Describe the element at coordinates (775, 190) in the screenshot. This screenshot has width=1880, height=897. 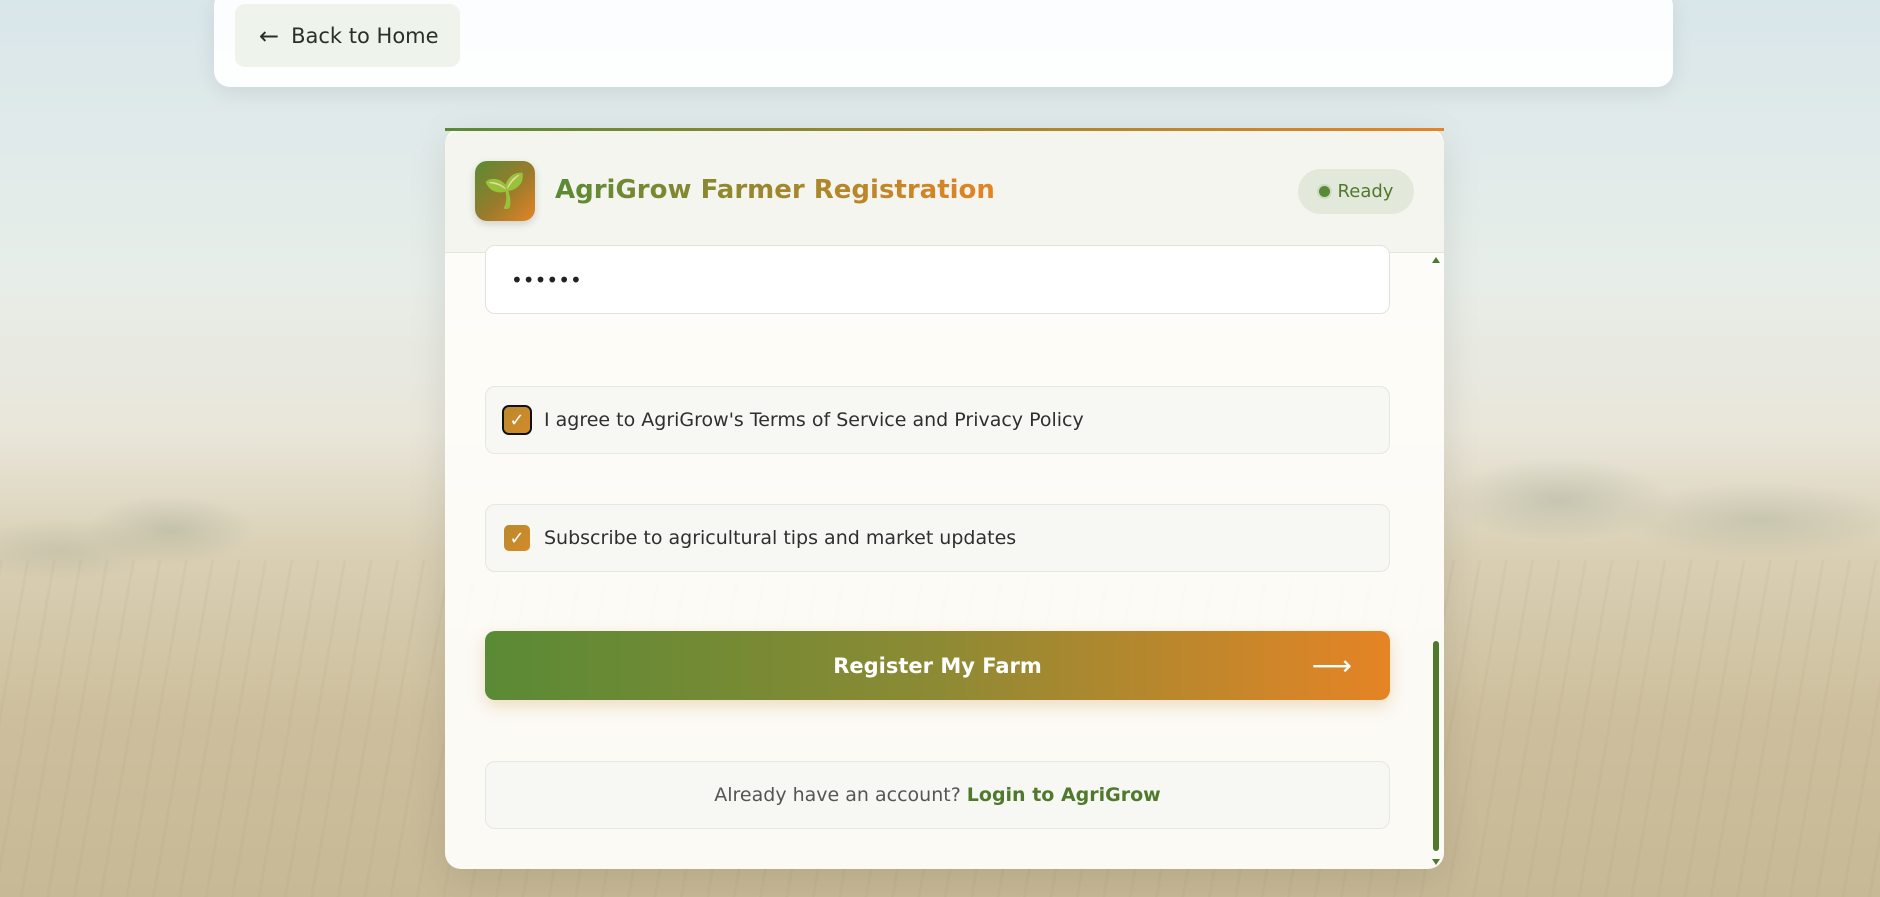
I see `page-title: AgriGrow Farmer Registration` at that location.